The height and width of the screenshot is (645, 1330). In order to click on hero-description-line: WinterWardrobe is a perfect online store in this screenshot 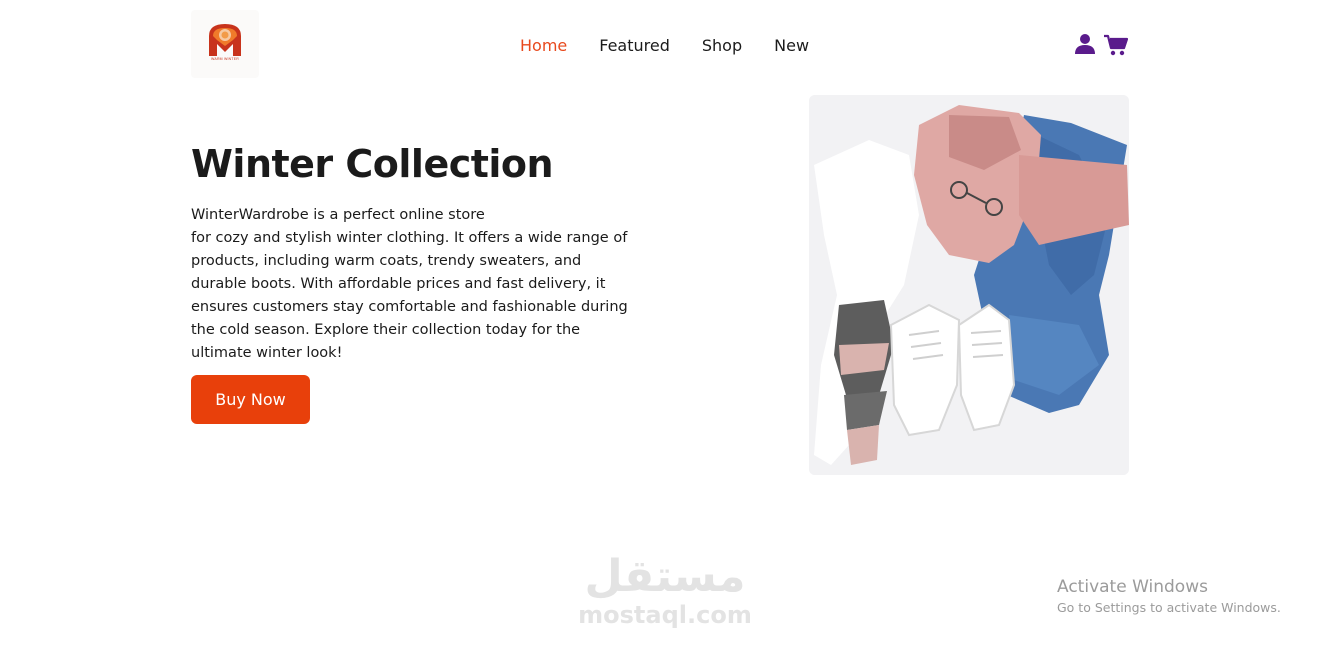, I will do `click(338, 215)`.